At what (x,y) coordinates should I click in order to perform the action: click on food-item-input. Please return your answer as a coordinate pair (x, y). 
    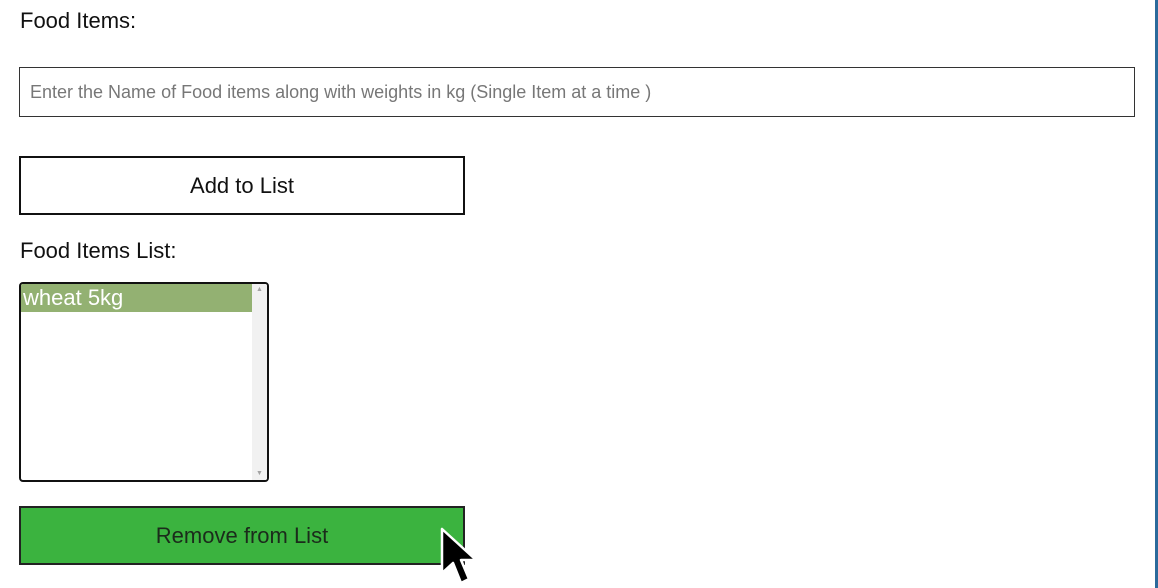
    Looking at the image, I should click on (577, 92).